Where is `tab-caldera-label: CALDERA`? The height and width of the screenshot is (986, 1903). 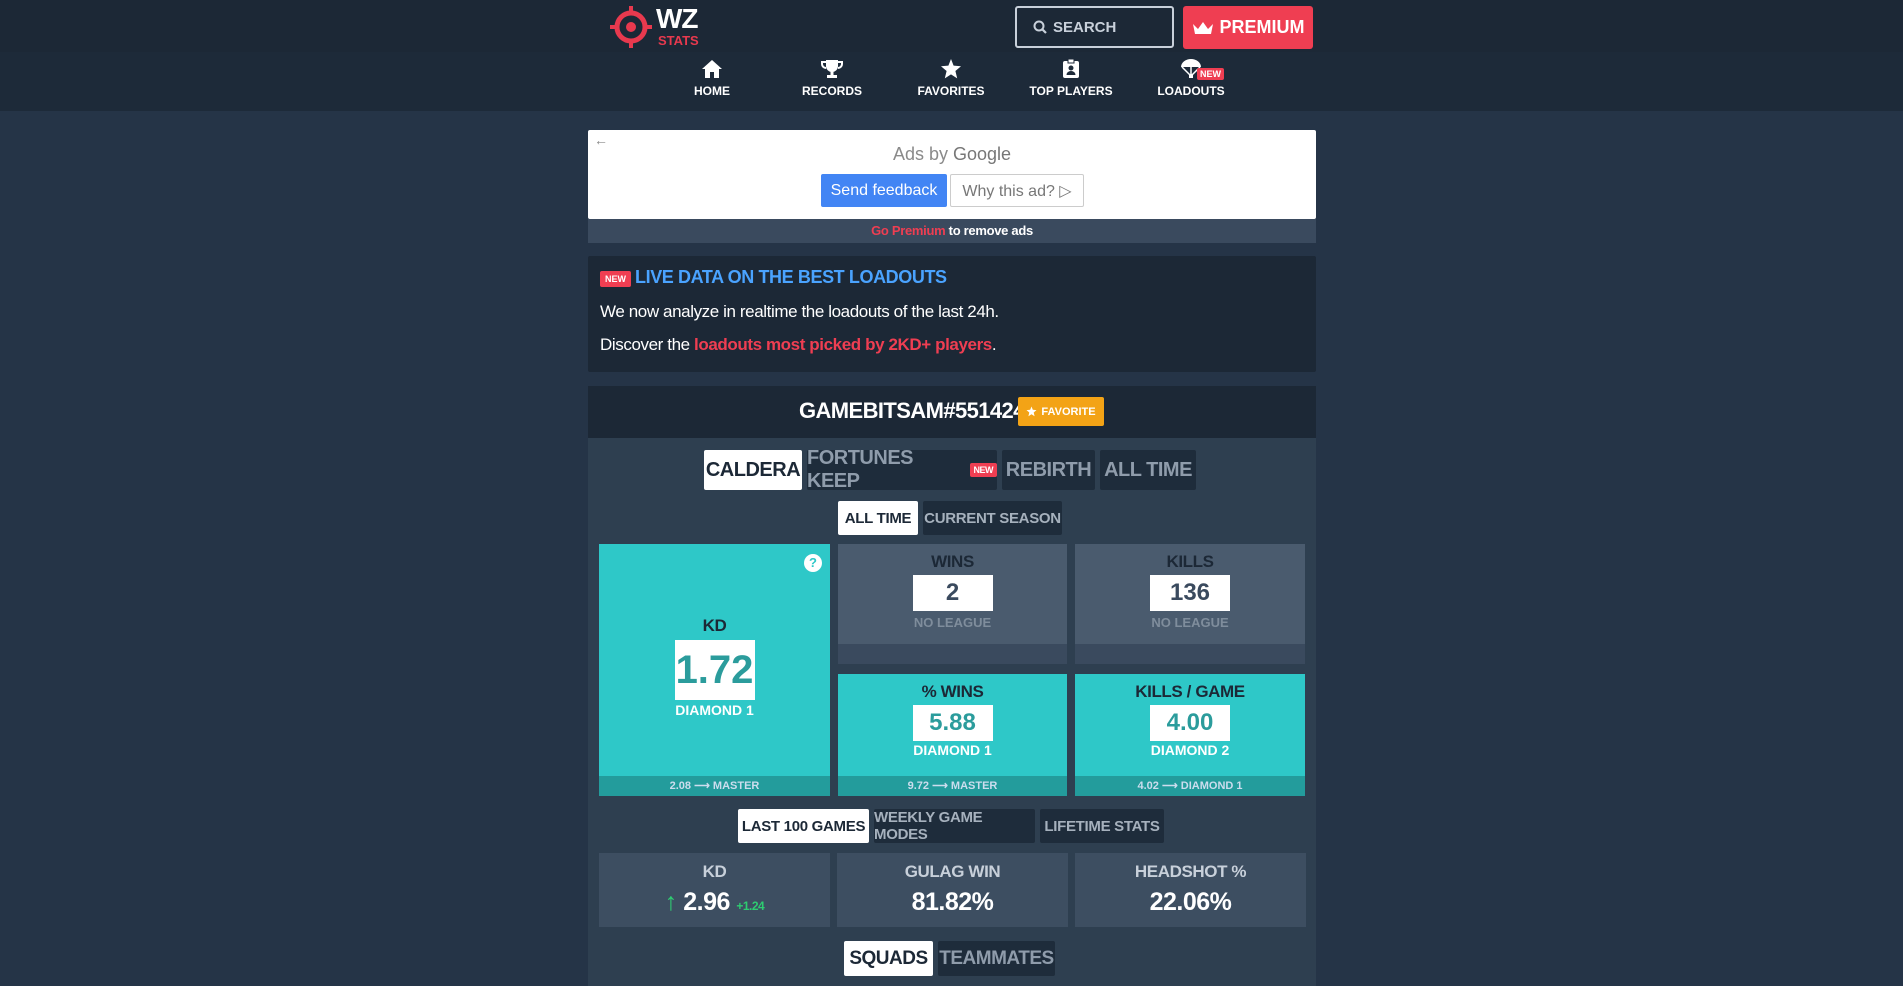
tab-caldera-label: CALDERA is located at coordinates (753, 469).